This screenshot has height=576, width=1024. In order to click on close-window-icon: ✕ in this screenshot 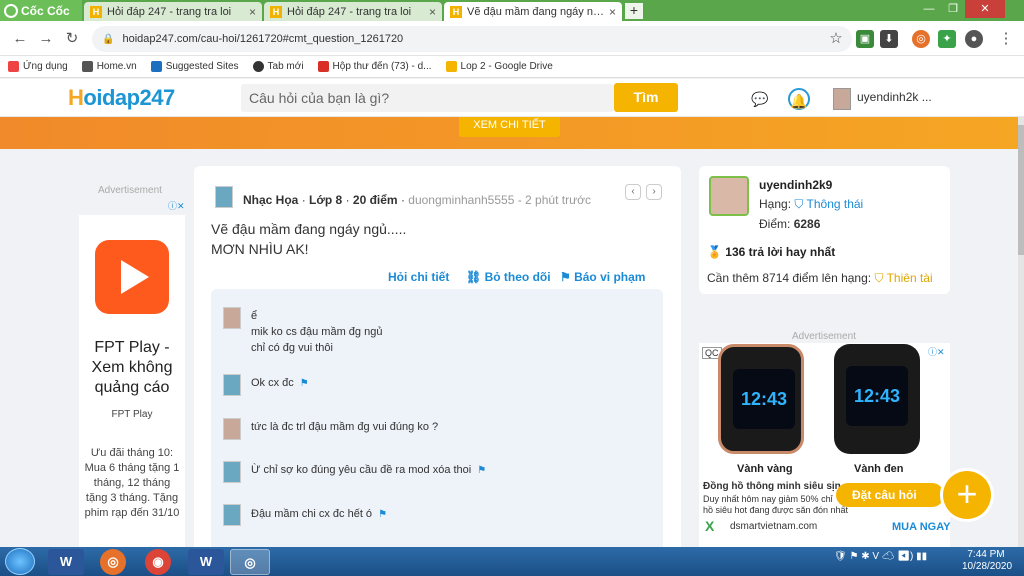, I will do `click(985, 9)`.